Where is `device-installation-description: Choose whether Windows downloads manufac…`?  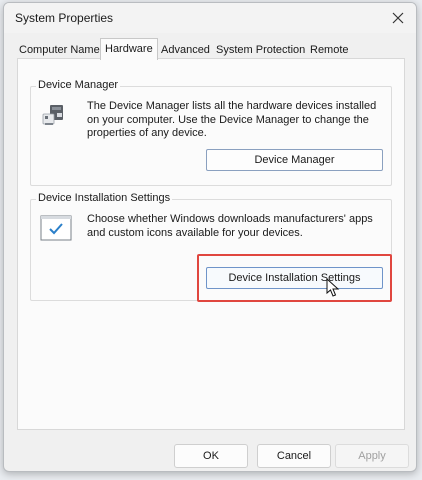
device-installation-description: Choose whether Windows downloads manufac… is located at coordinates (230, 226).